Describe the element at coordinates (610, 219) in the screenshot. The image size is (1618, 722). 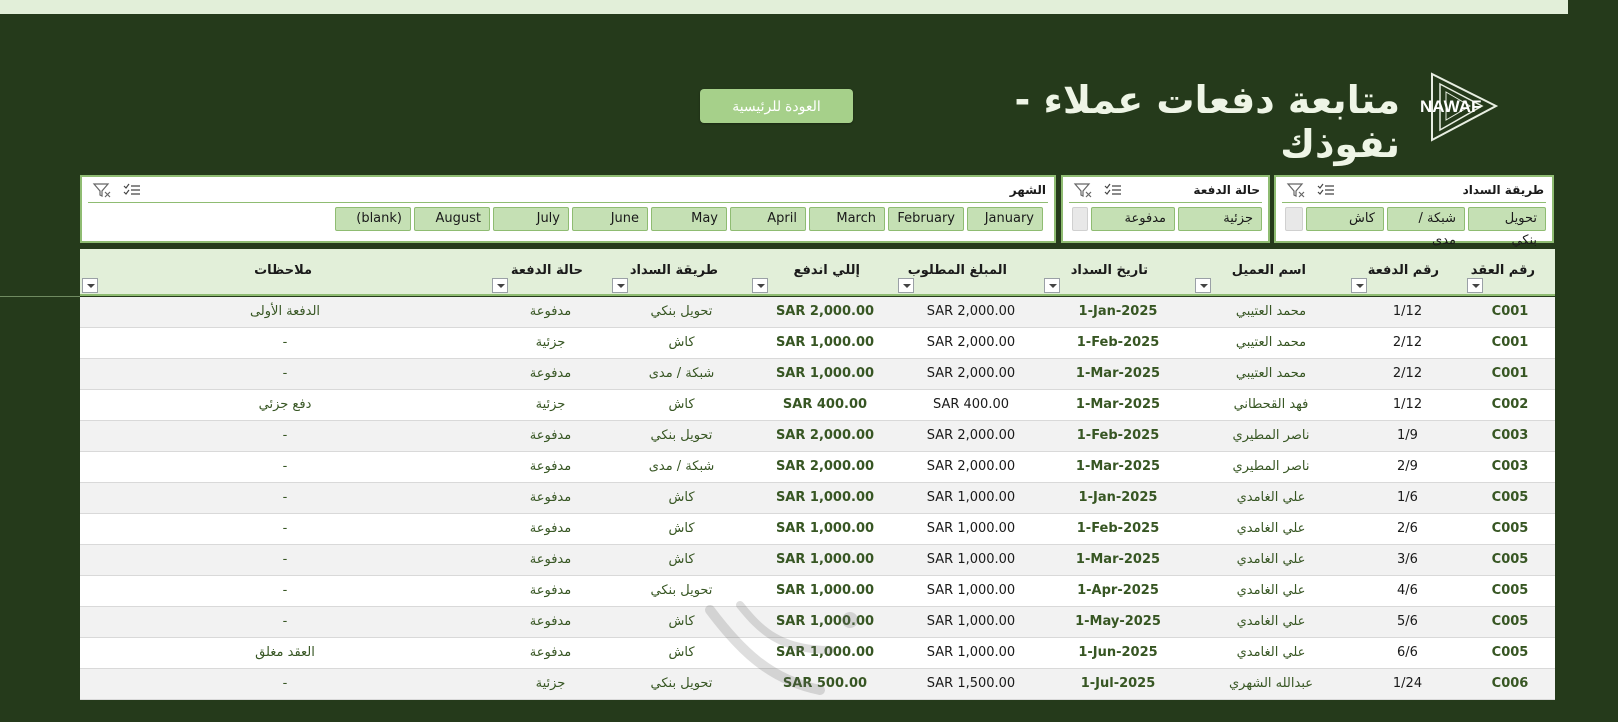
I see `slicer-item: June` at that location.